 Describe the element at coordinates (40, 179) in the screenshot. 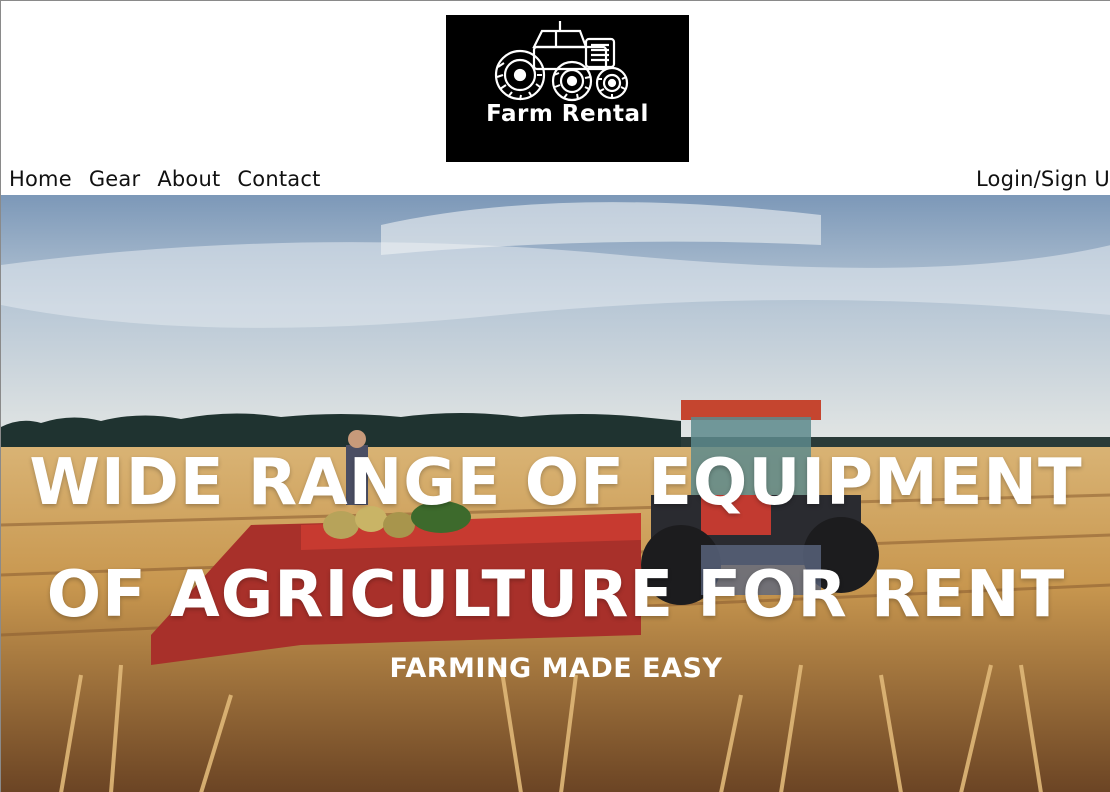

I see `nav-home: Home` at that location.